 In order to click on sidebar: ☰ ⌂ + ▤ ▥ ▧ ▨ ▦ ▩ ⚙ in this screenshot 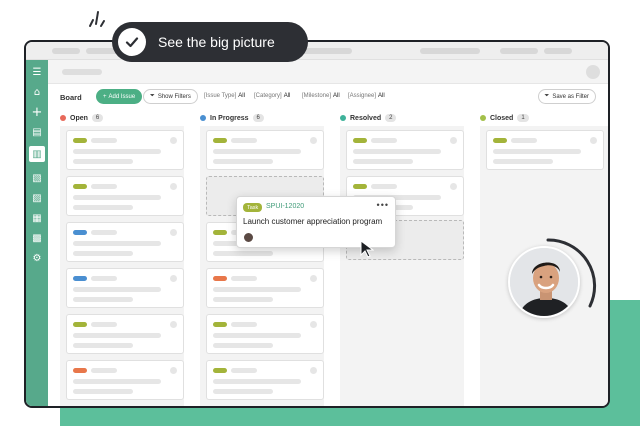, I will do `click(37, 233)`.